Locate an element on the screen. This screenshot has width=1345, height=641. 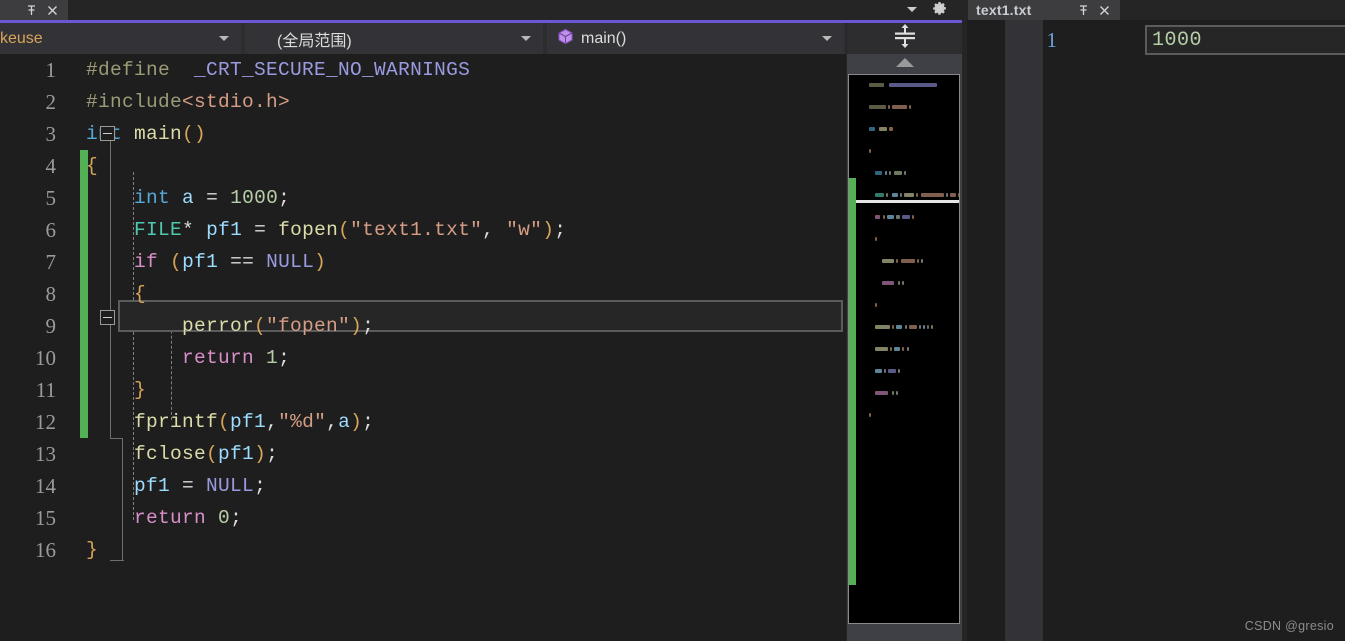
line-number: 10 is located at coordinates (45, 357).